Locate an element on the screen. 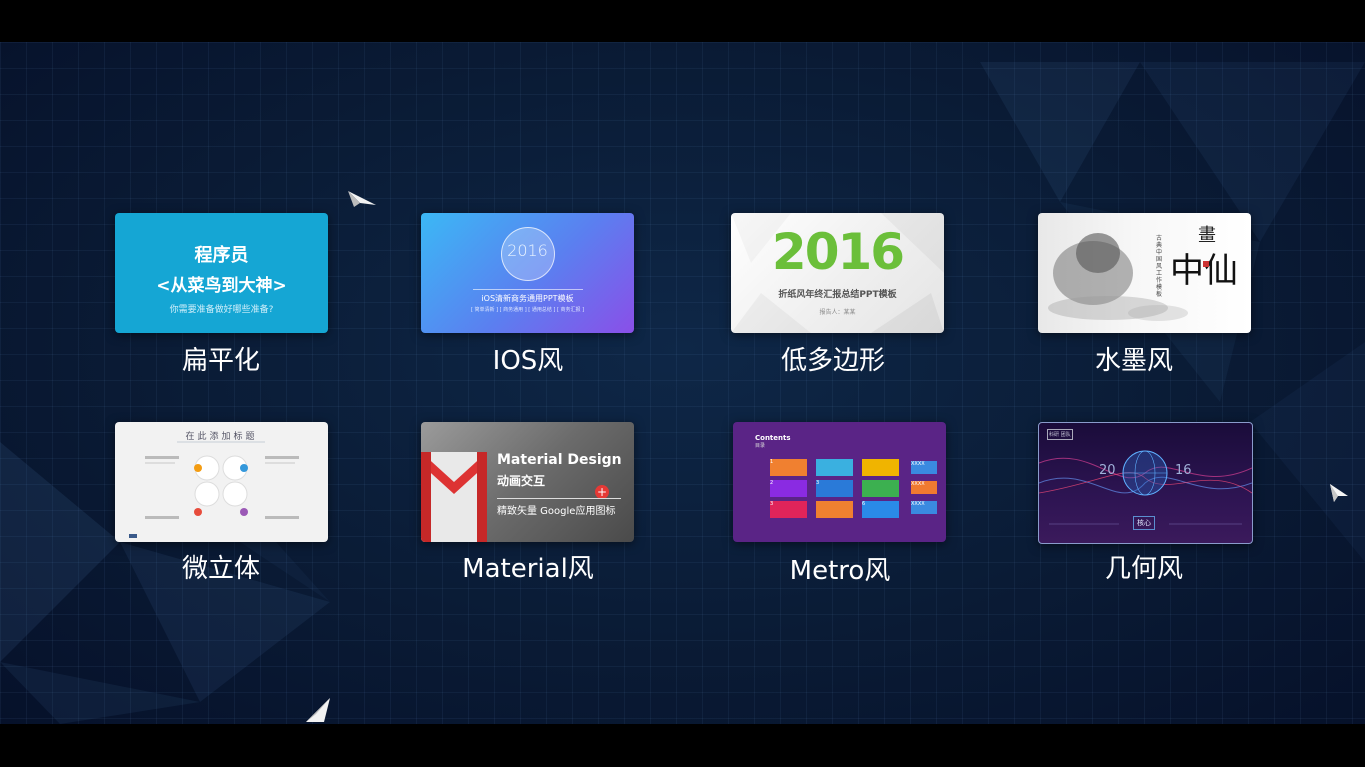 The width and height of the screenshot is (1365, 767). ink-top-character: 畫 is located at coordinates (1207, 235).